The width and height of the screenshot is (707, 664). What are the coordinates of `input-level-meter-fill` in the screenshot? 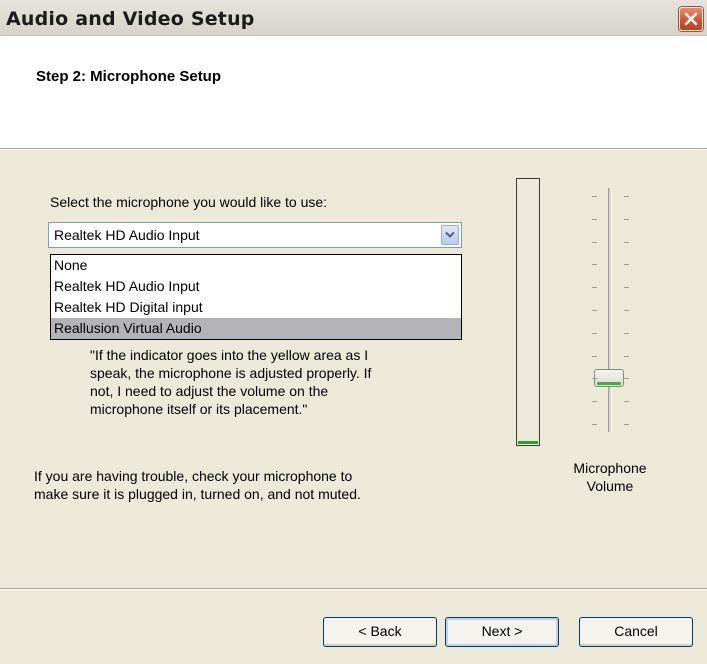 It's located at (528, 442).